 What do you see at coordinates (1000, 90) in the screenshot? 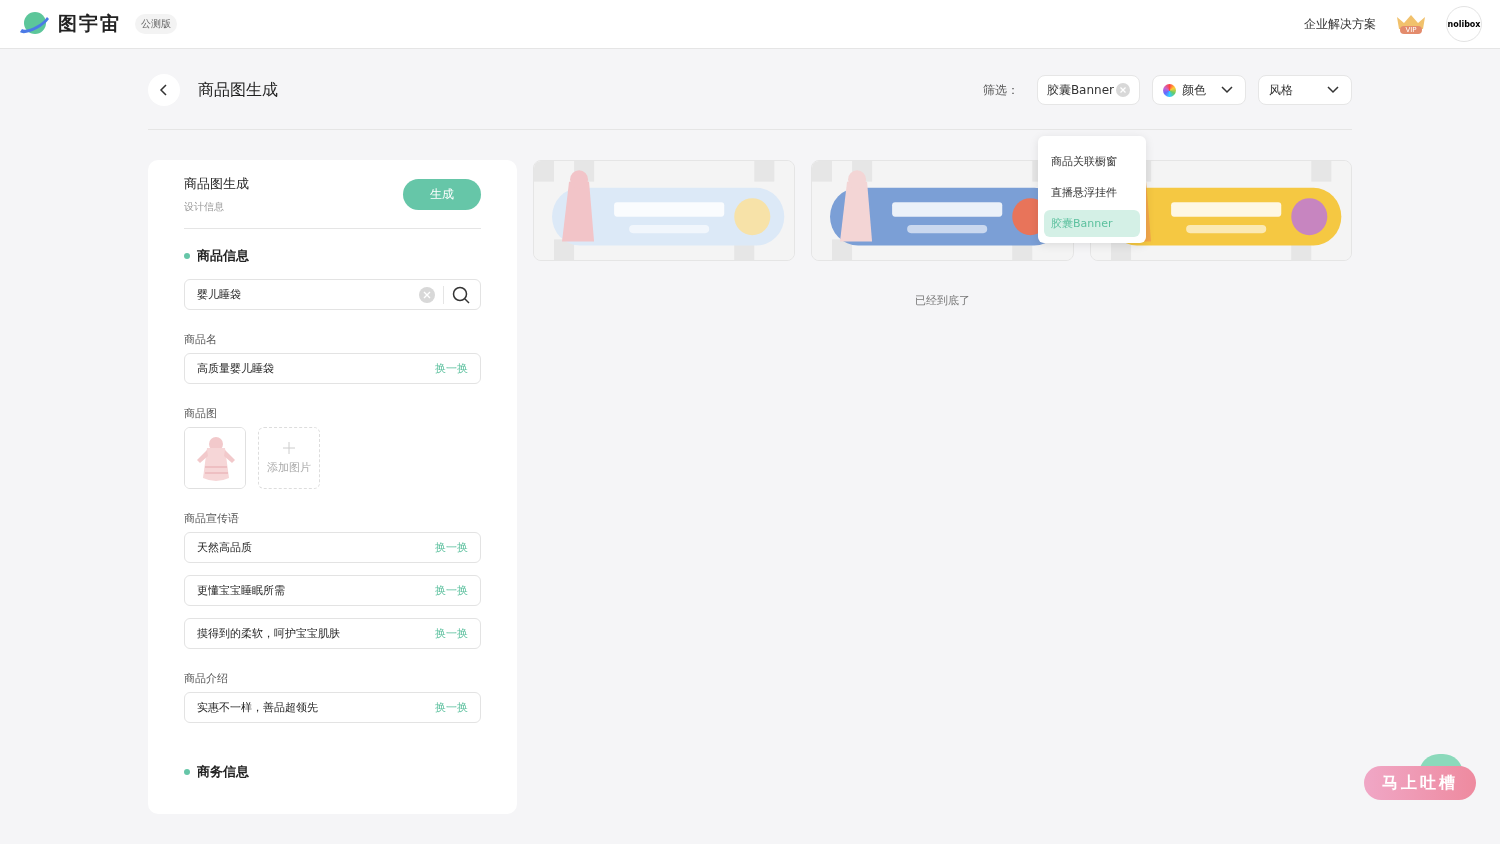
I see `filter-label: 筛选：` at bounding box center [1000, 90].